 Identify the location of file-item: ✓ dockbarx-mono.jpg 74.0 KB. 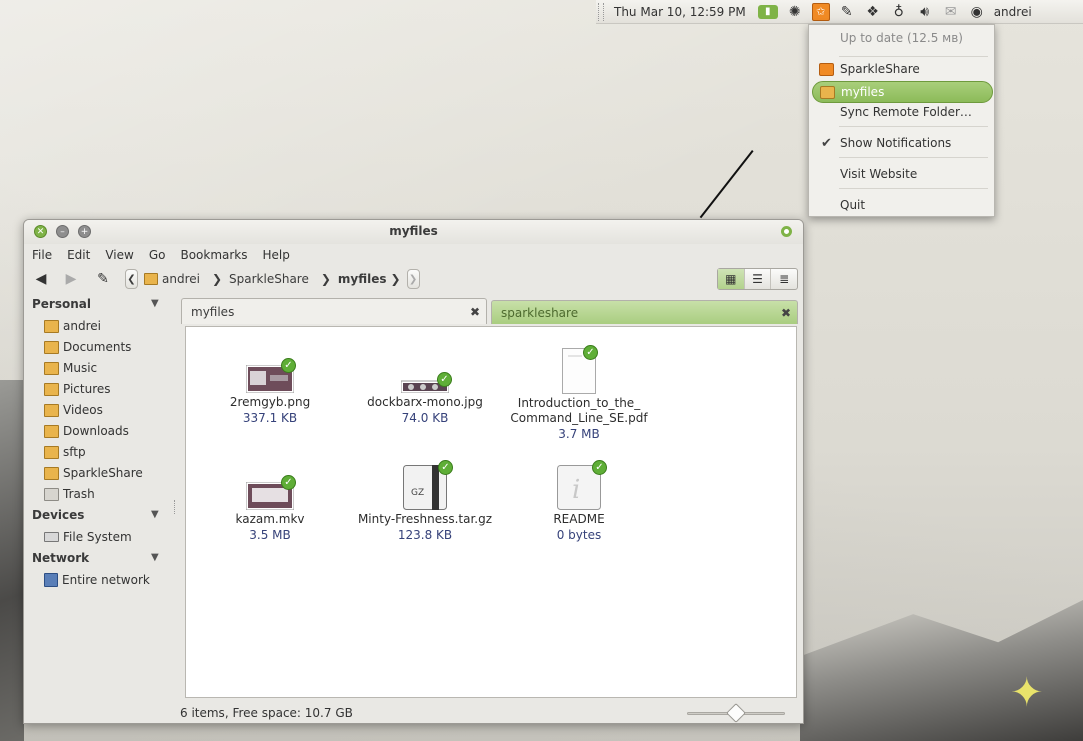
(425, 395).